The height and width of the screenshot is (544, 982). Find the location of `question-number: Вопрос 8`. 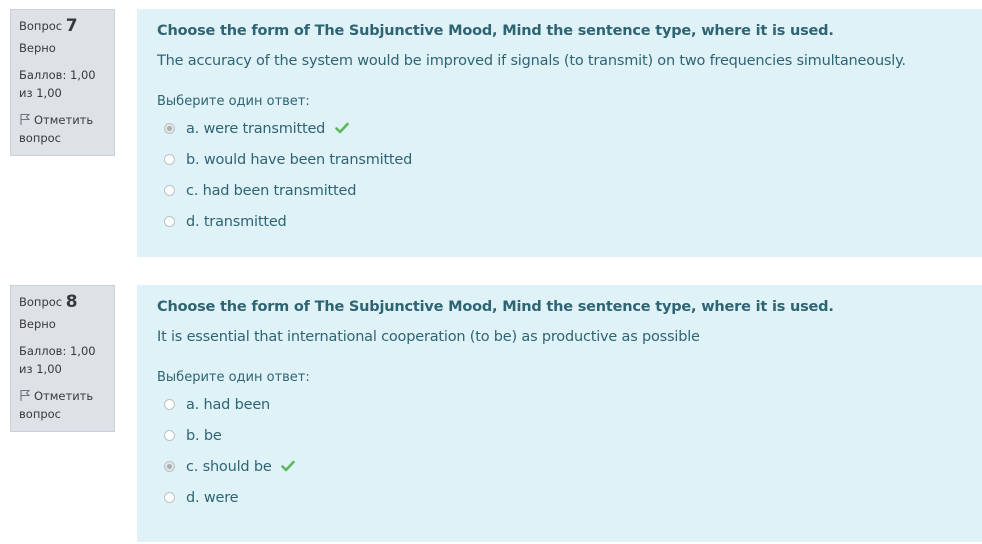

question-number: Вопрос 8 is located at coordinates (62, 302).